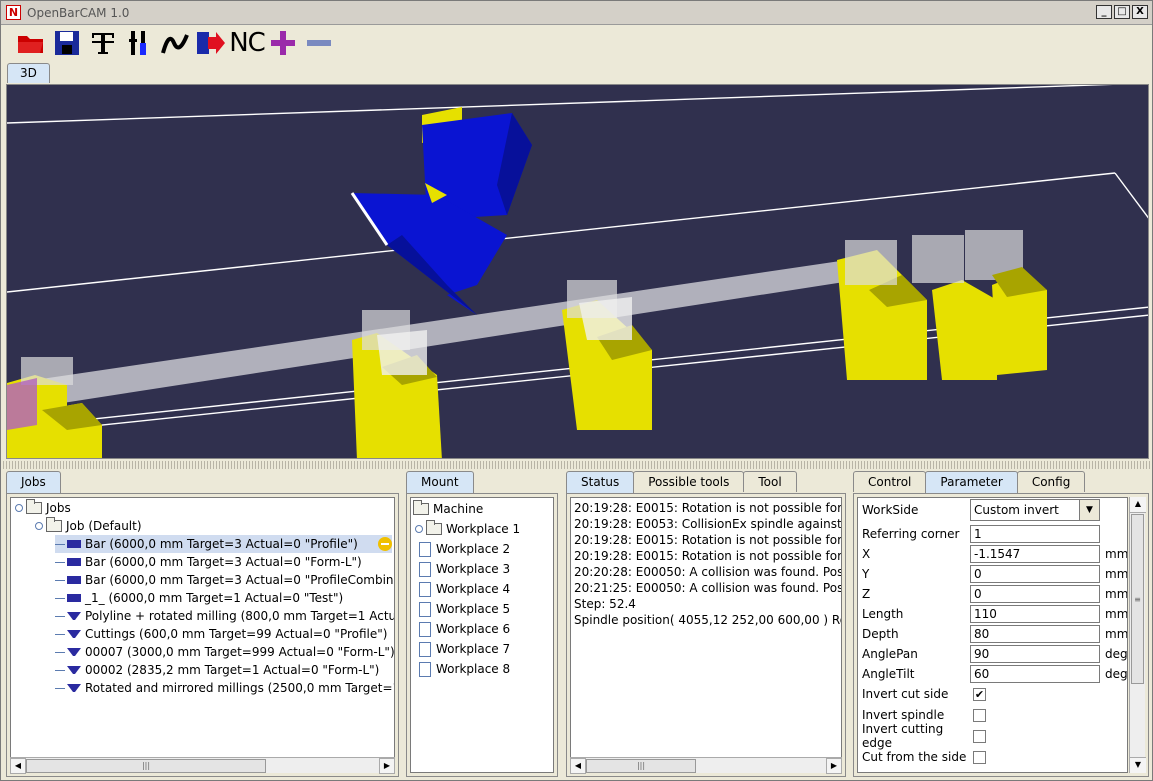 The image size is (1153, 781). What do you see at coordinates (1137, 599) in the screenshot?
I see `scroll-thumb: ≡` at bounding box center [1137, 599].